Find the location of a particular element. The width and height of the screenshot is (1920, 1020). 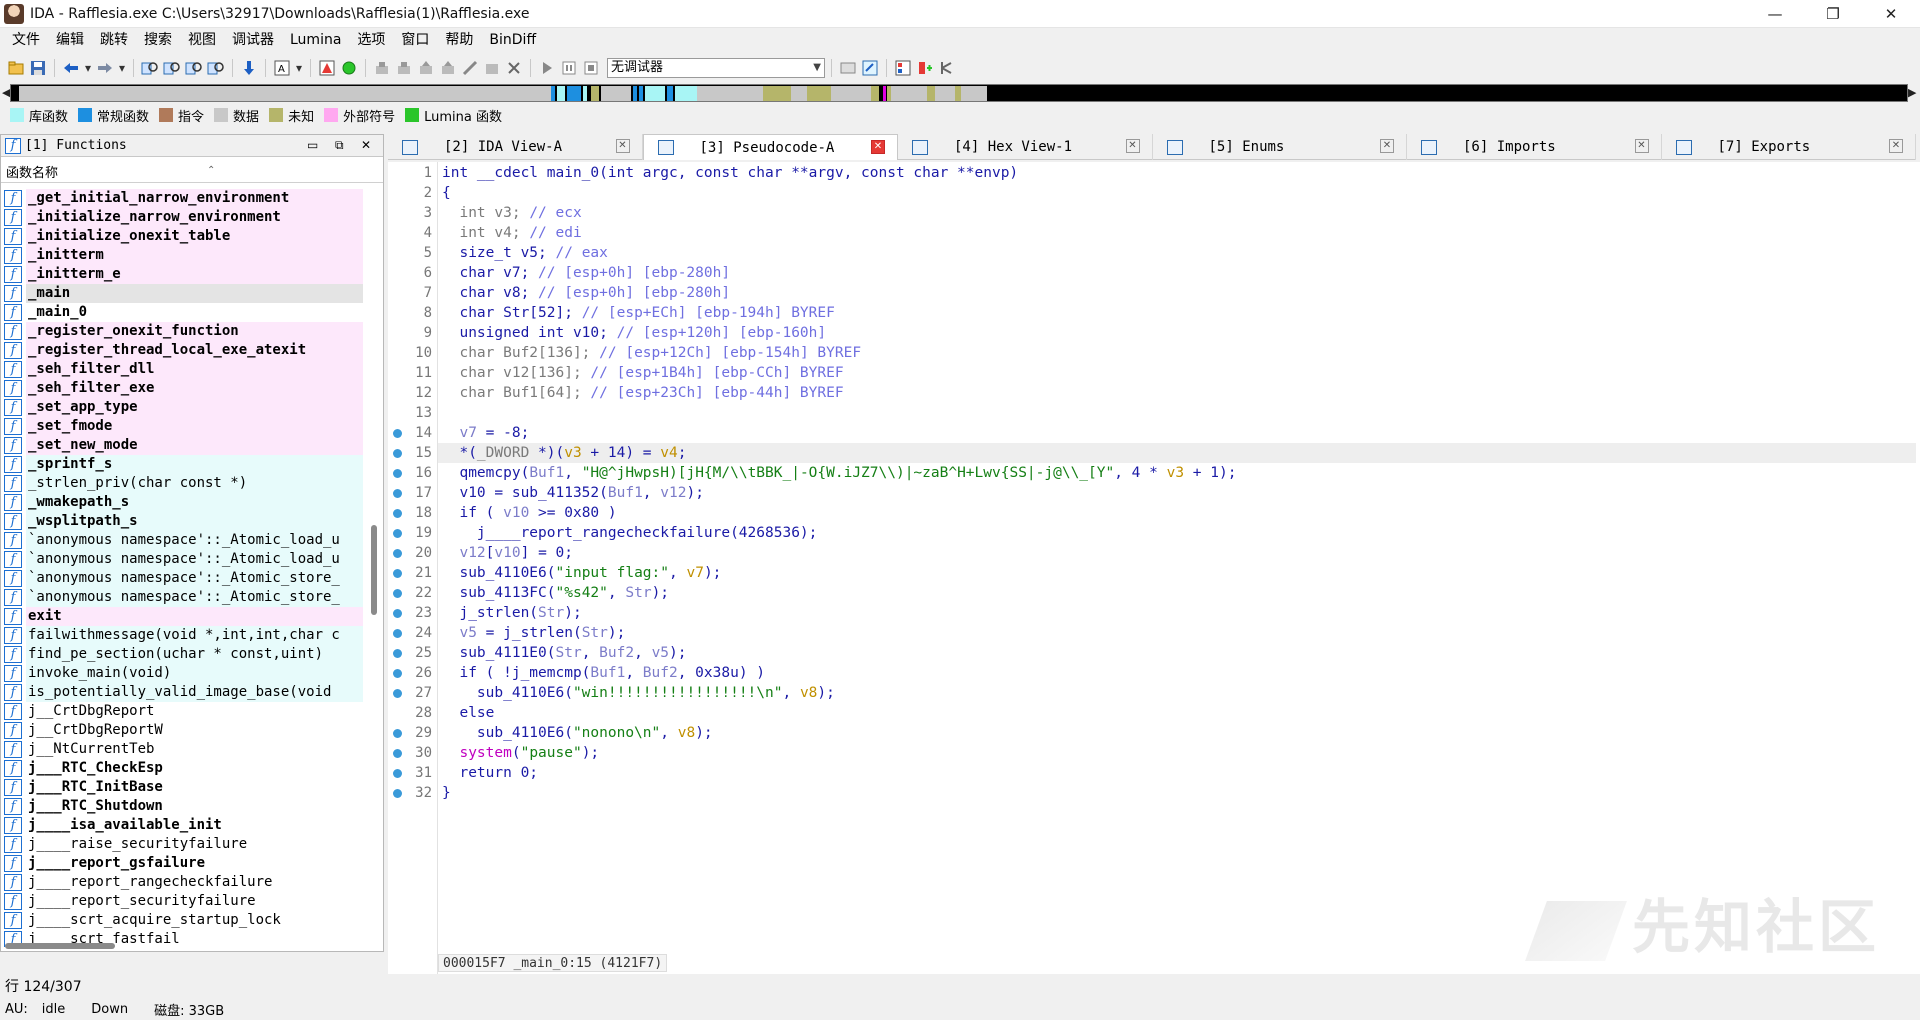

menu-item: 编辑 is located at coordinates (70, 40).